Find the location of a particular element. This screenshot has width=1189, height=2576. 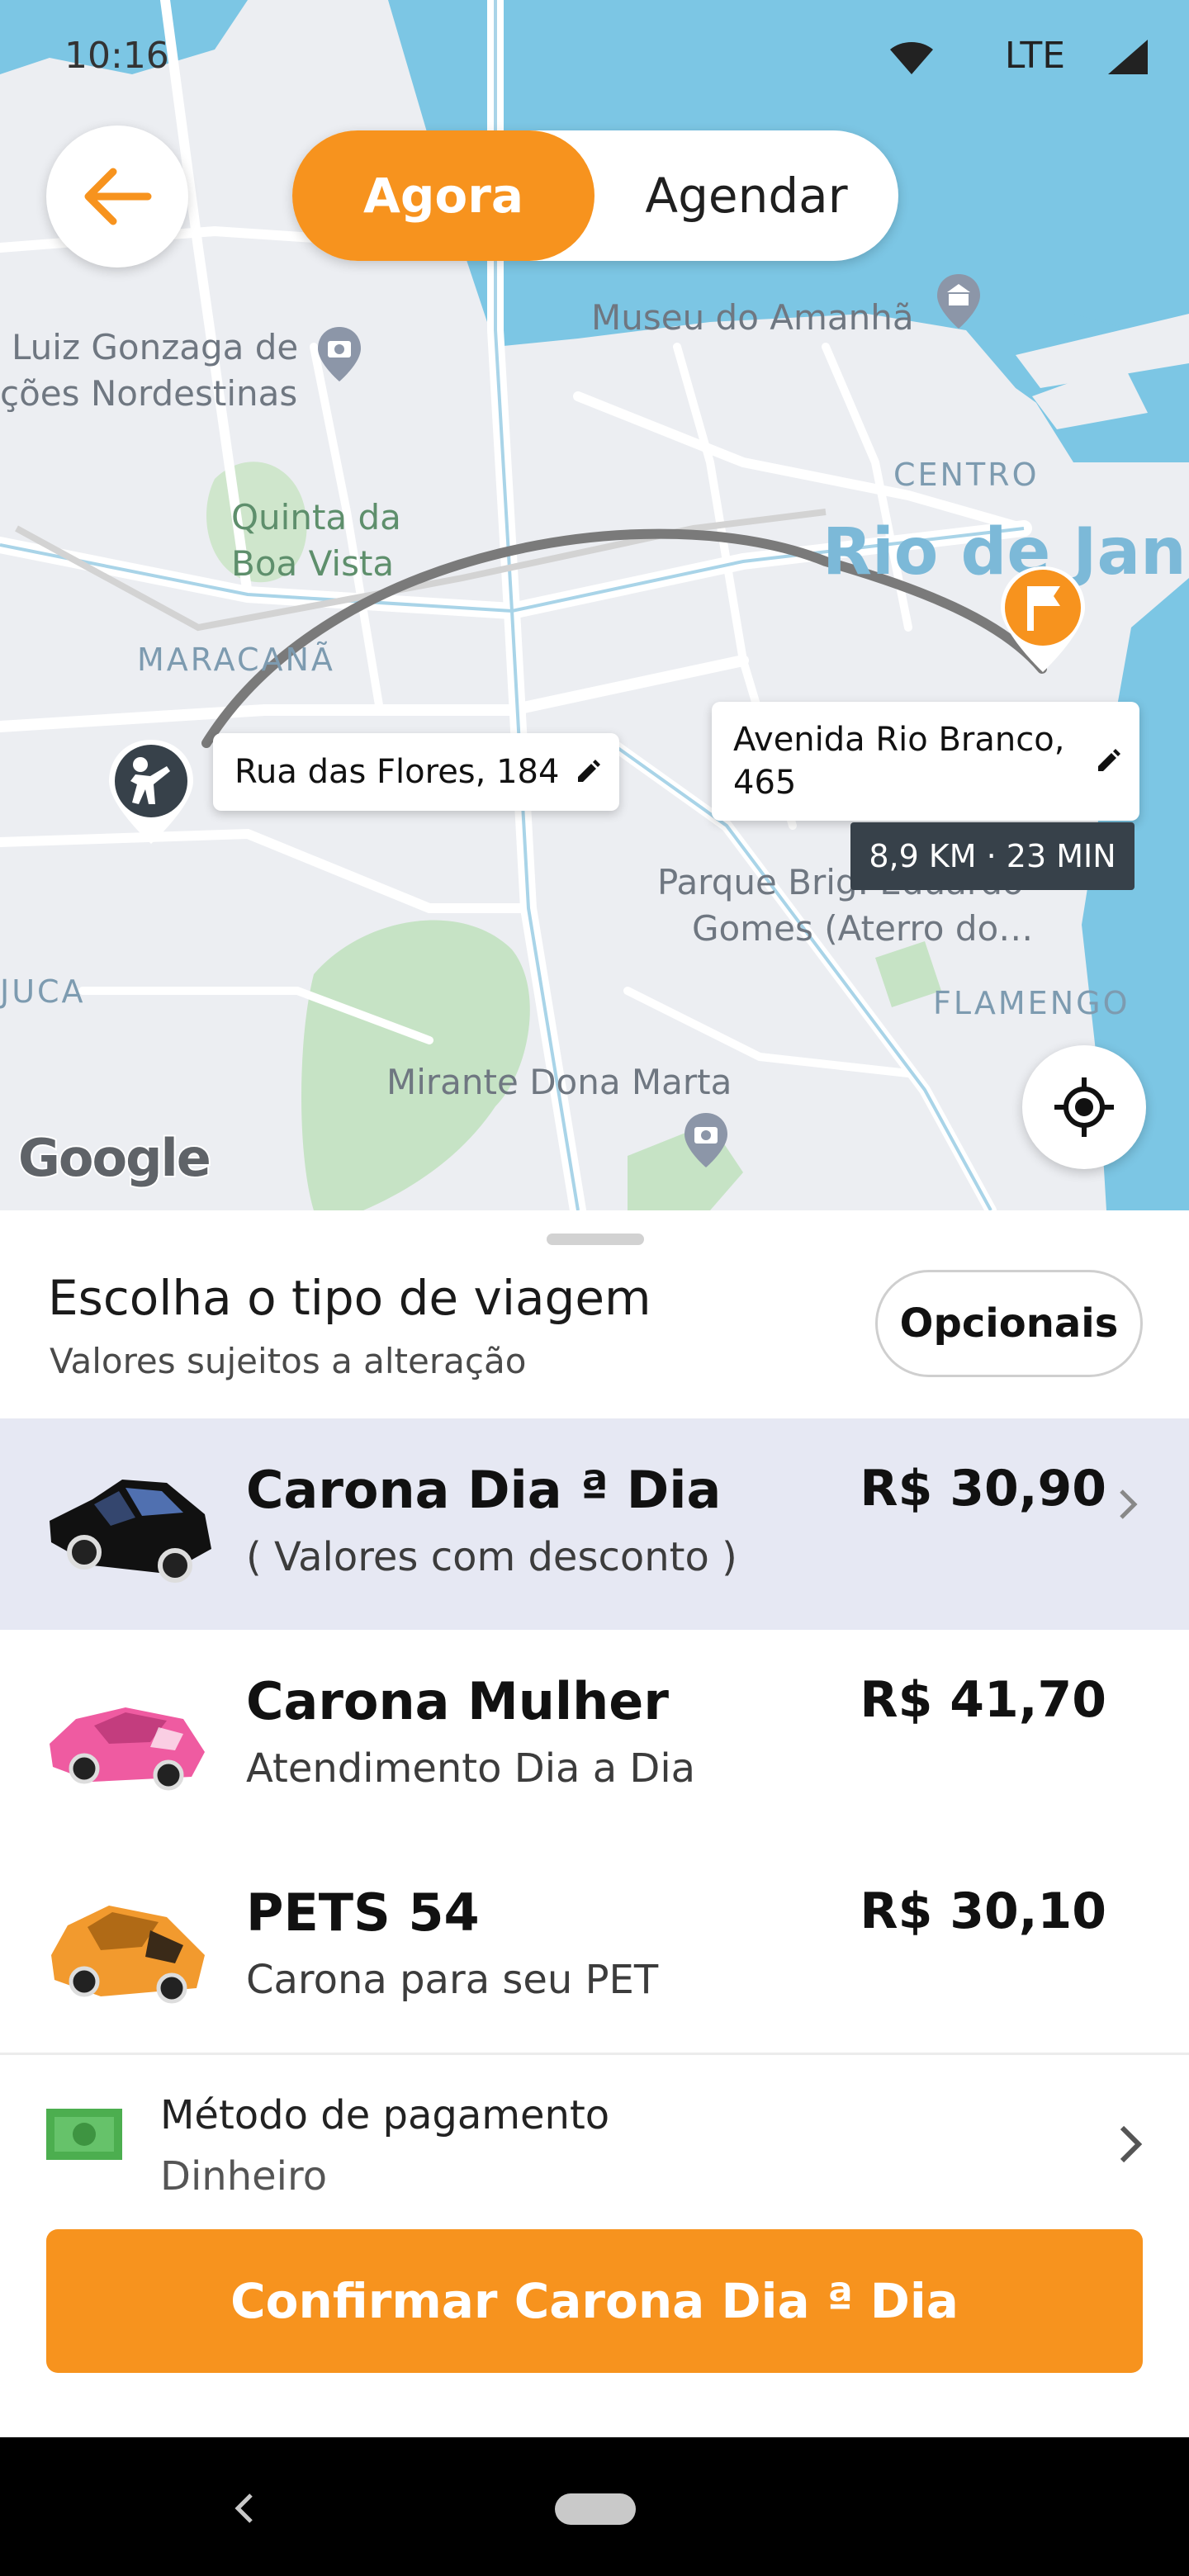

ride-price: R$ 30,10 is located at coordinates (983, 1911).